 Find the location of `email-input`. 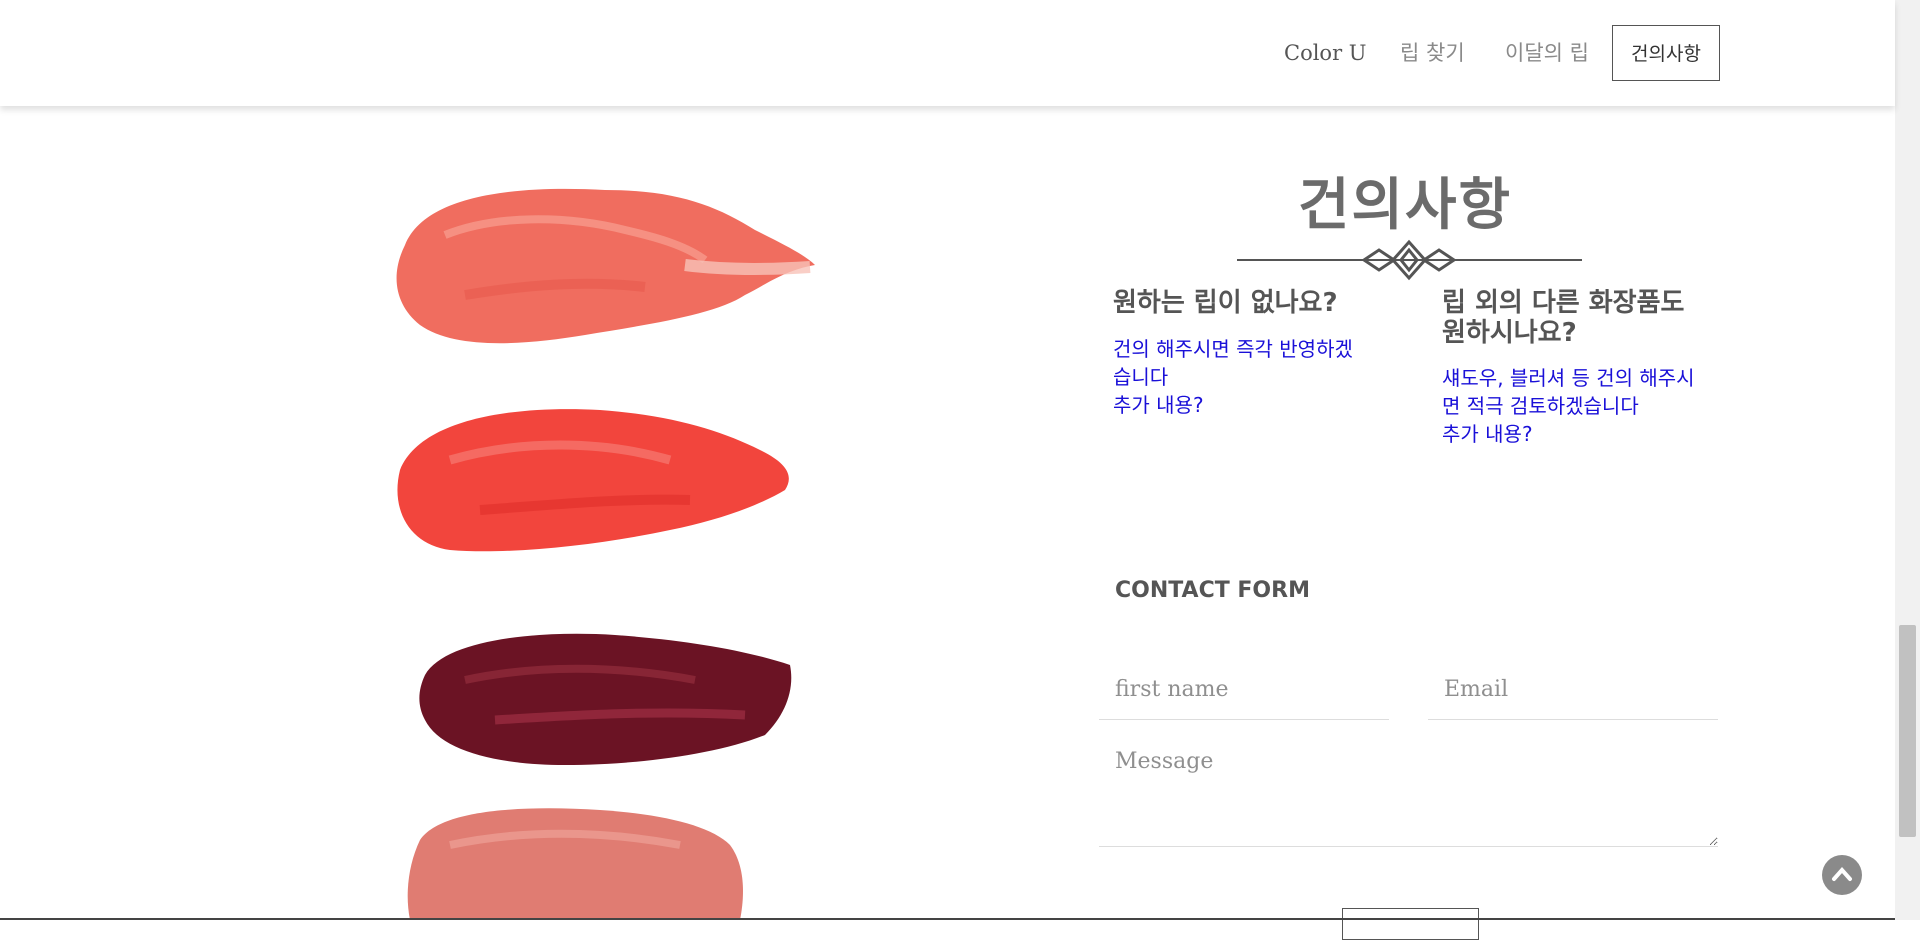

email-input is located at coordinates (1573, 690).